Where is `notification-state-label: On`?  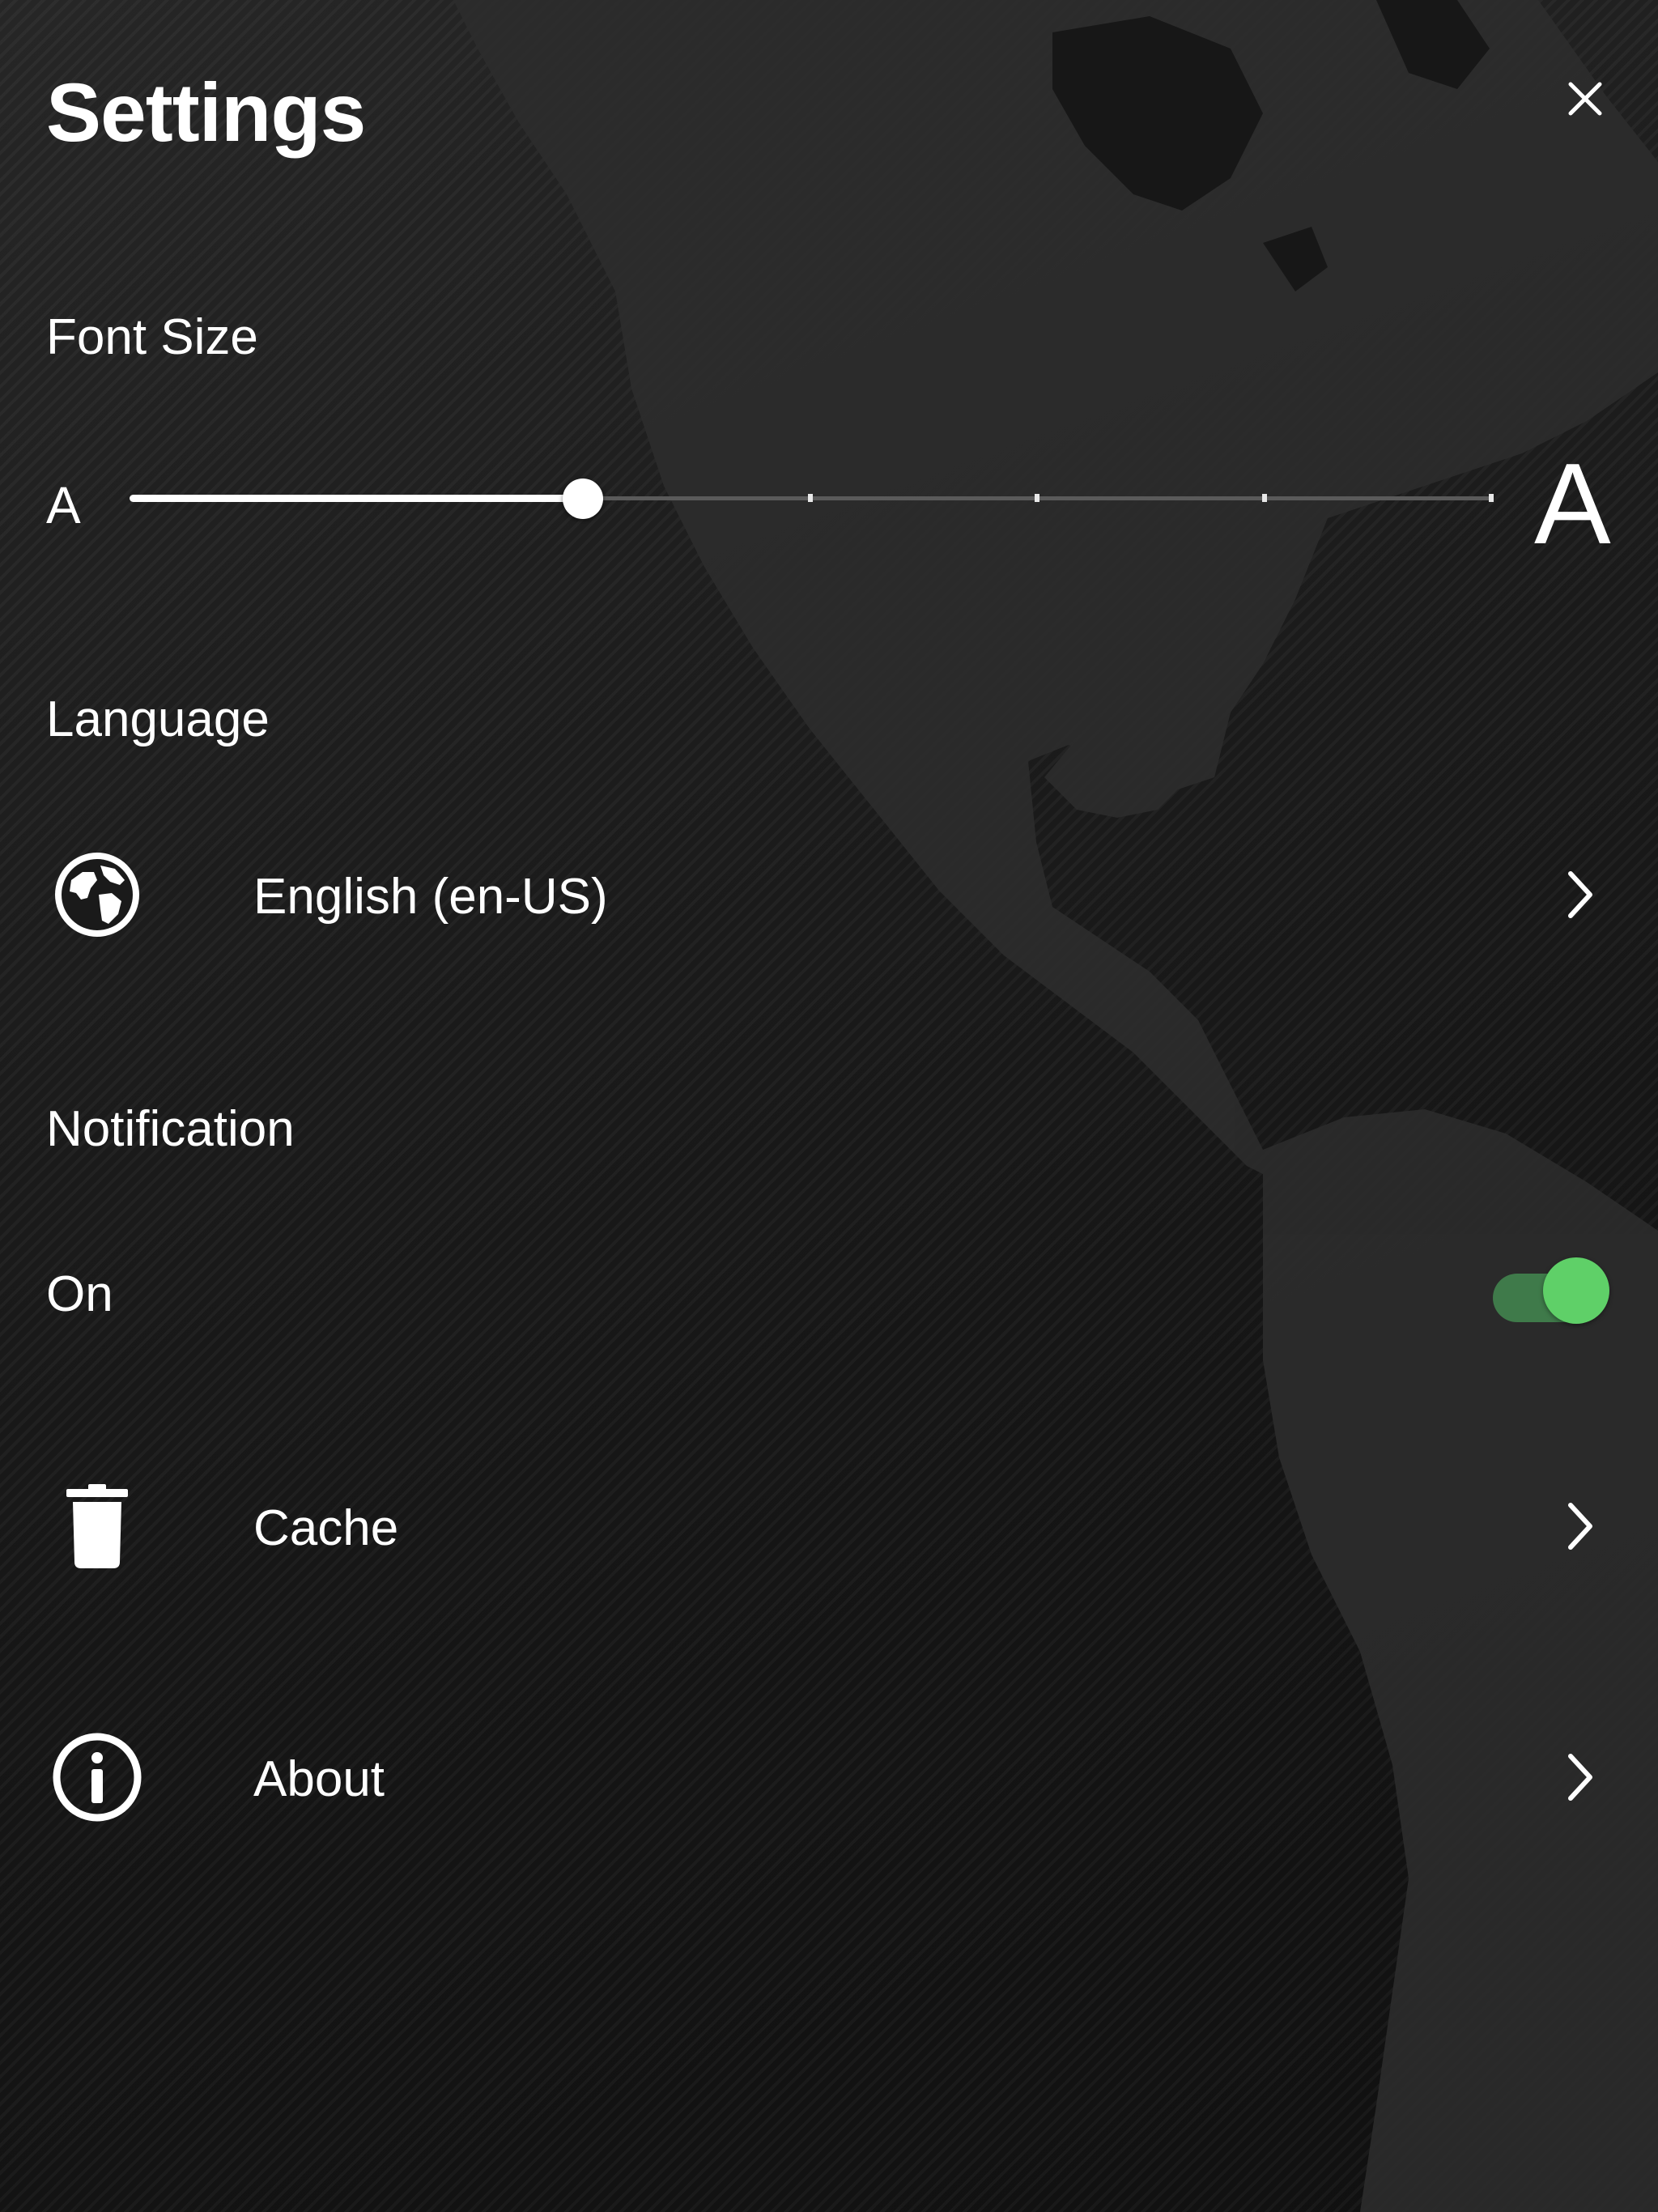 notification-state-label: On is located at coordinates (79, 1294).